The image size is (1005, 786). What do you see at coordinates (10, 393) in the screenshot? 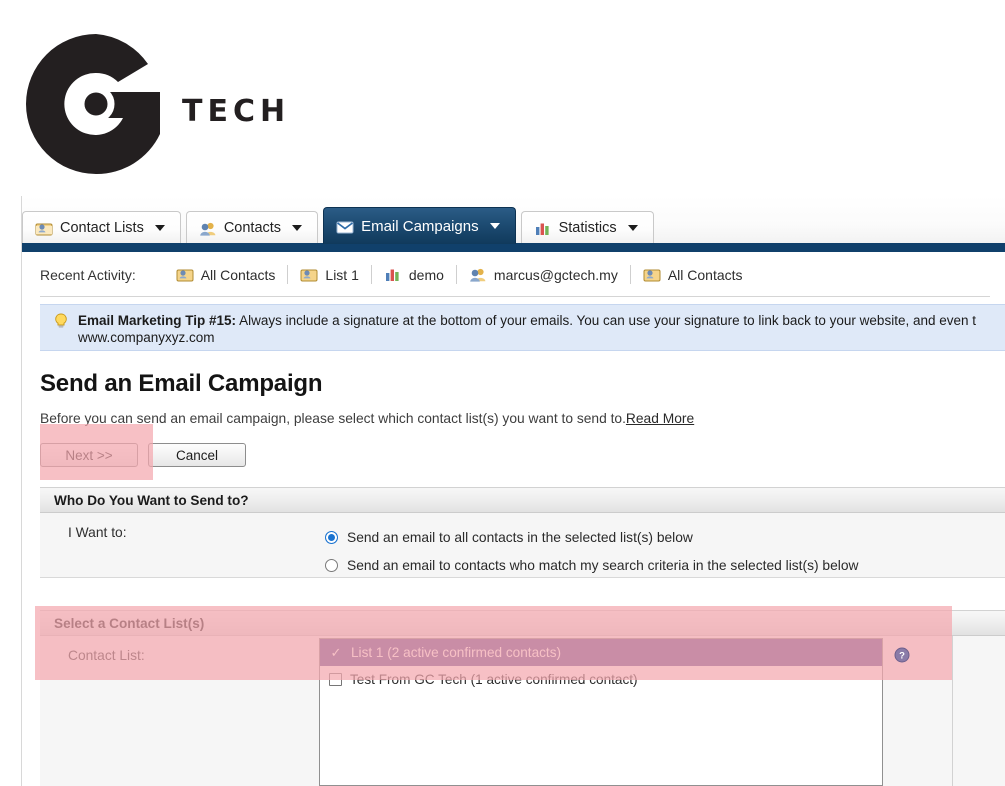
I see `page-left-gutter` at bounding box center [10, 393].